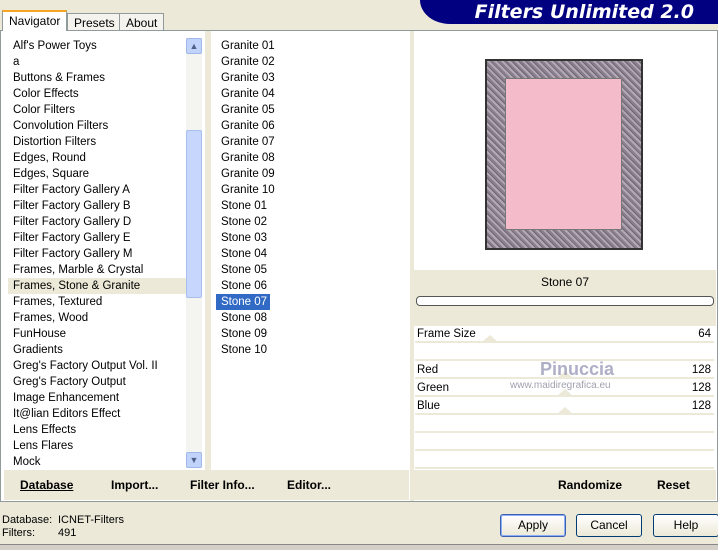 The image size is (718, 550). What do you see at coordinates (97, 206) in the screenshot?
I see `category-item: Filter Factory Gallery B` at bounding box center [97, 206].